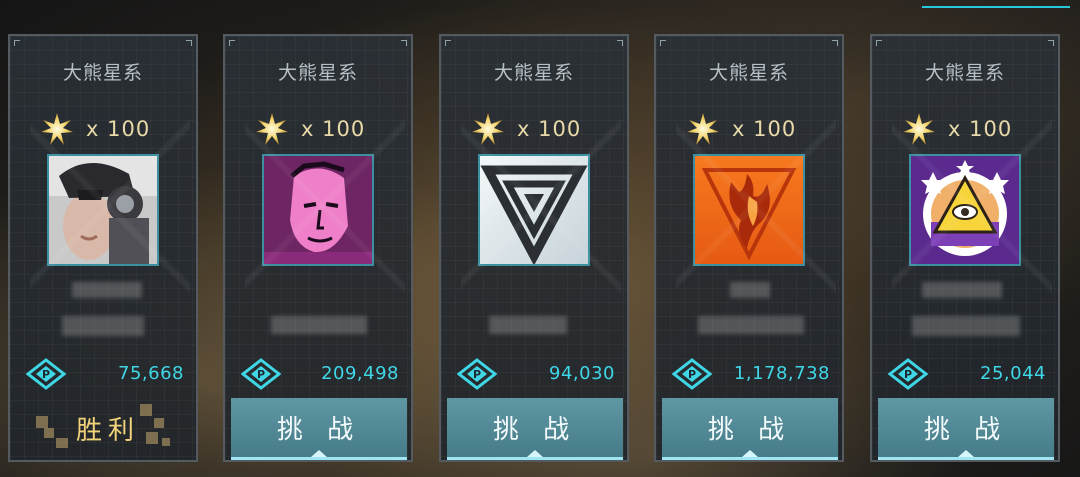  Describe the element at coordinates (996, 4) in the screenshot. I see `top-tab-indicator` at that location.